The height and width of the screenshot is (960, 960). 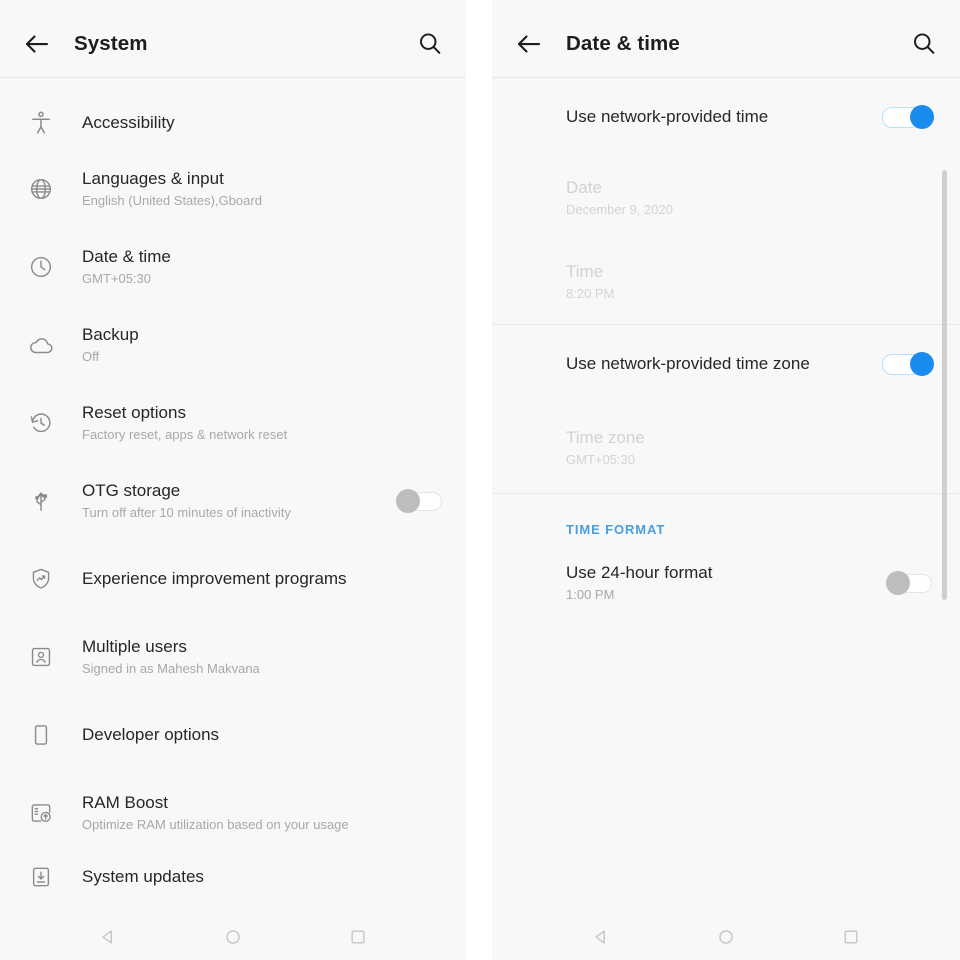 I want to click on list-item-title: Time zone, so click(x=605, y=437).